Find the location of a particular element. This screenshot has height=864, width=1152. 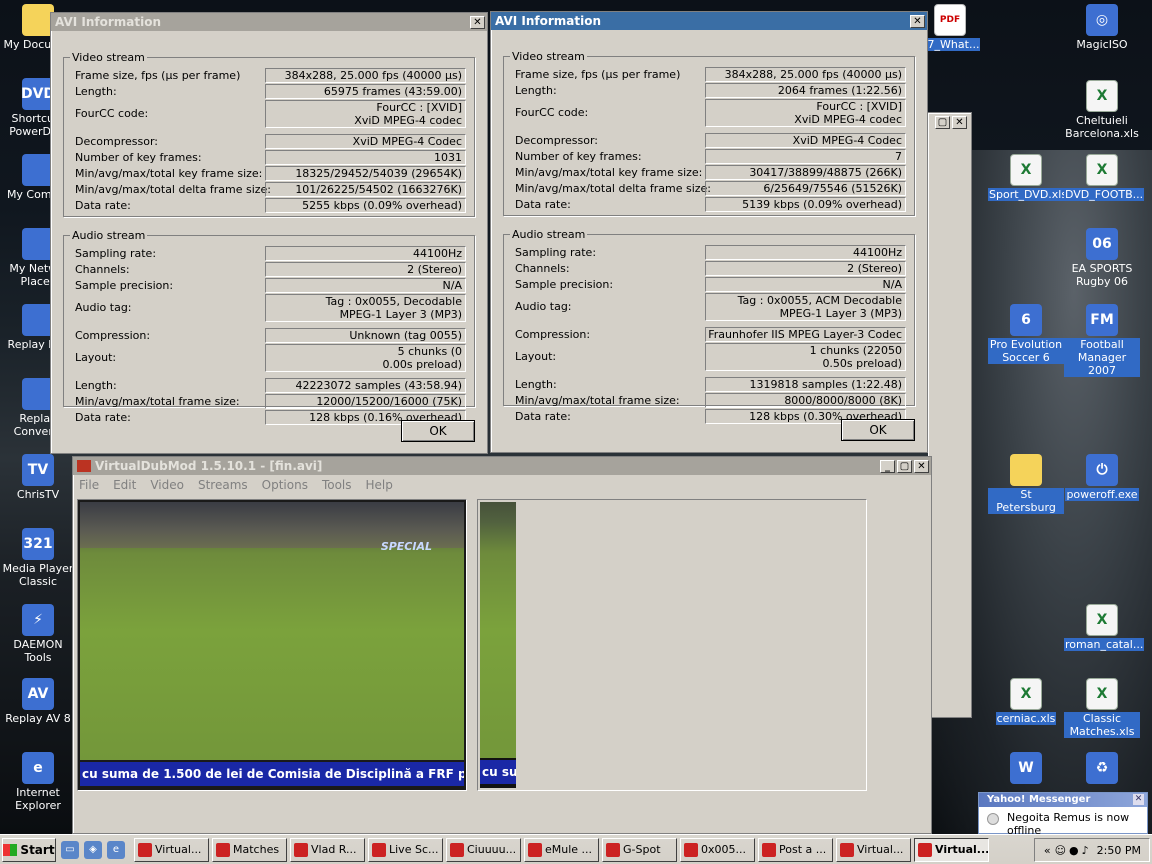

desktop-icon-label: EA SPORTS Rugby 06 is located at coordinates (1102, 275).